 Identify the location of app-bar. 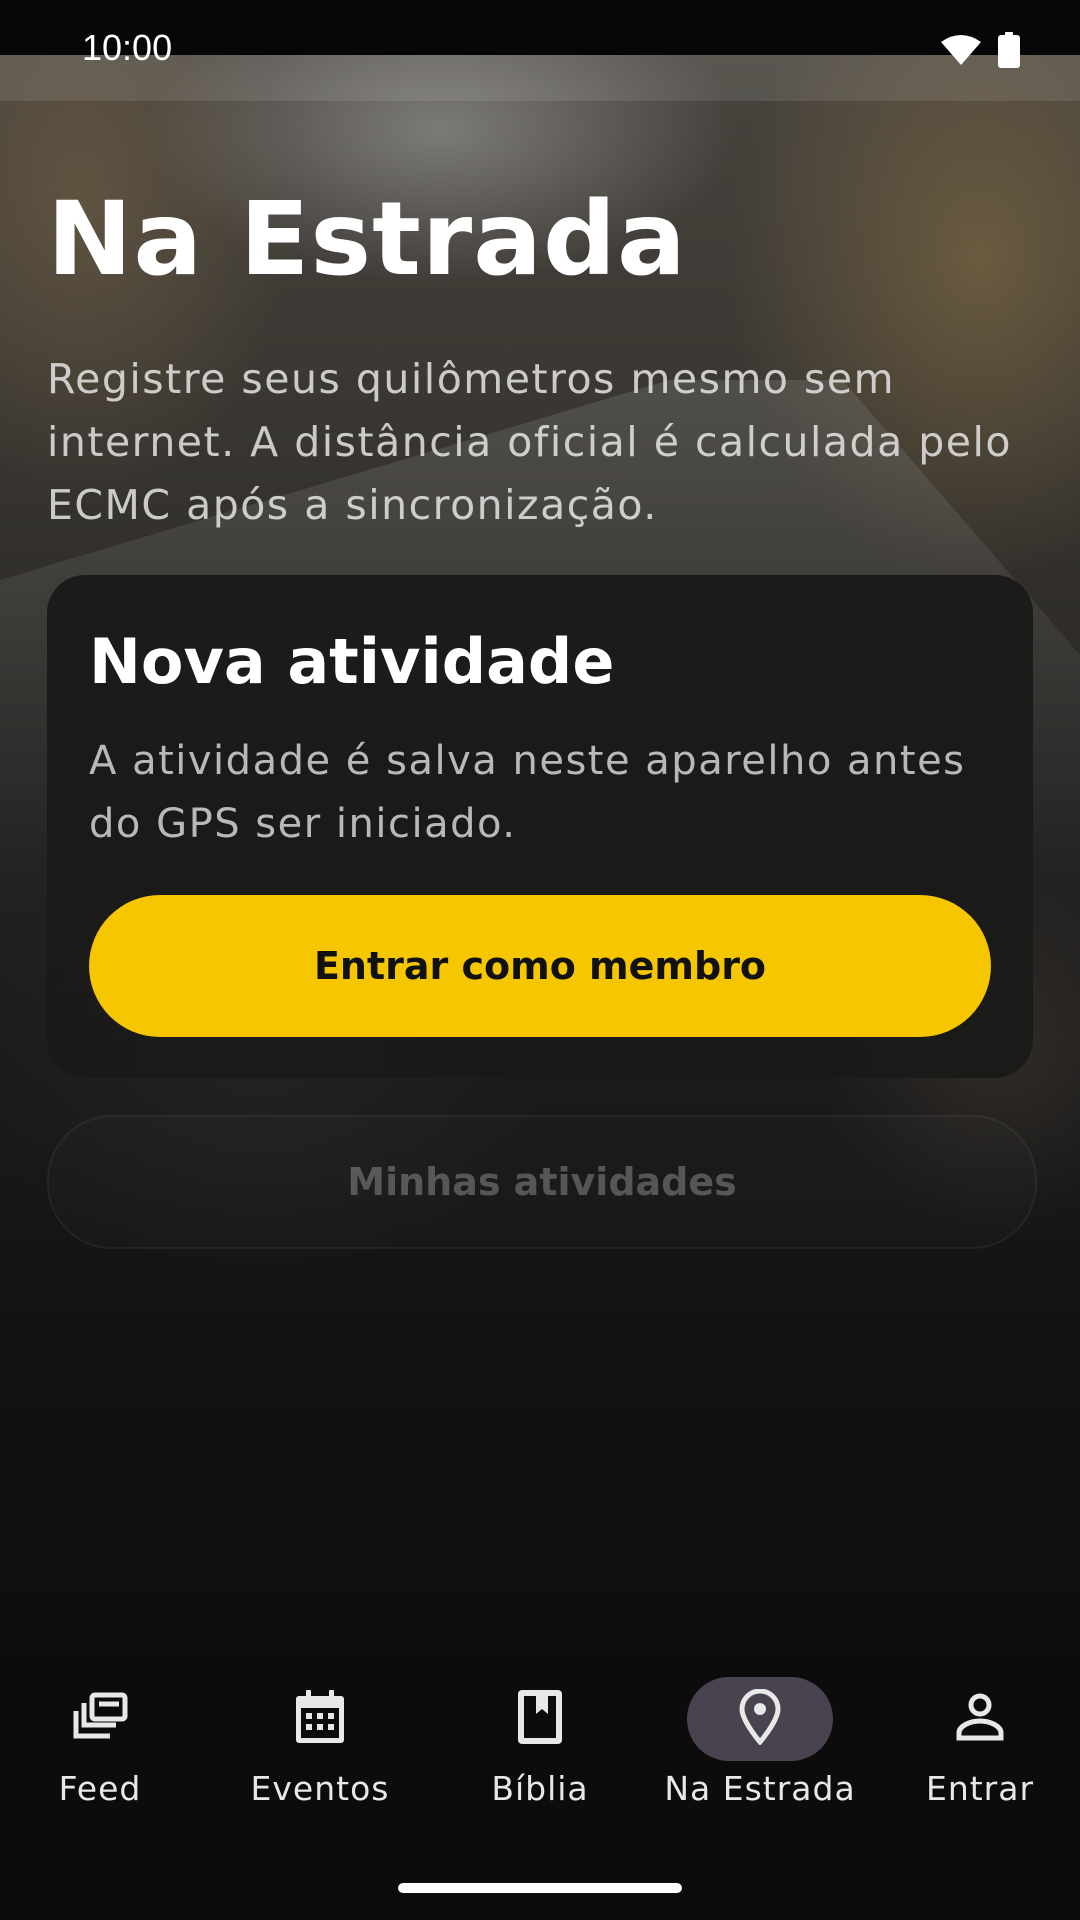
(540, 78).